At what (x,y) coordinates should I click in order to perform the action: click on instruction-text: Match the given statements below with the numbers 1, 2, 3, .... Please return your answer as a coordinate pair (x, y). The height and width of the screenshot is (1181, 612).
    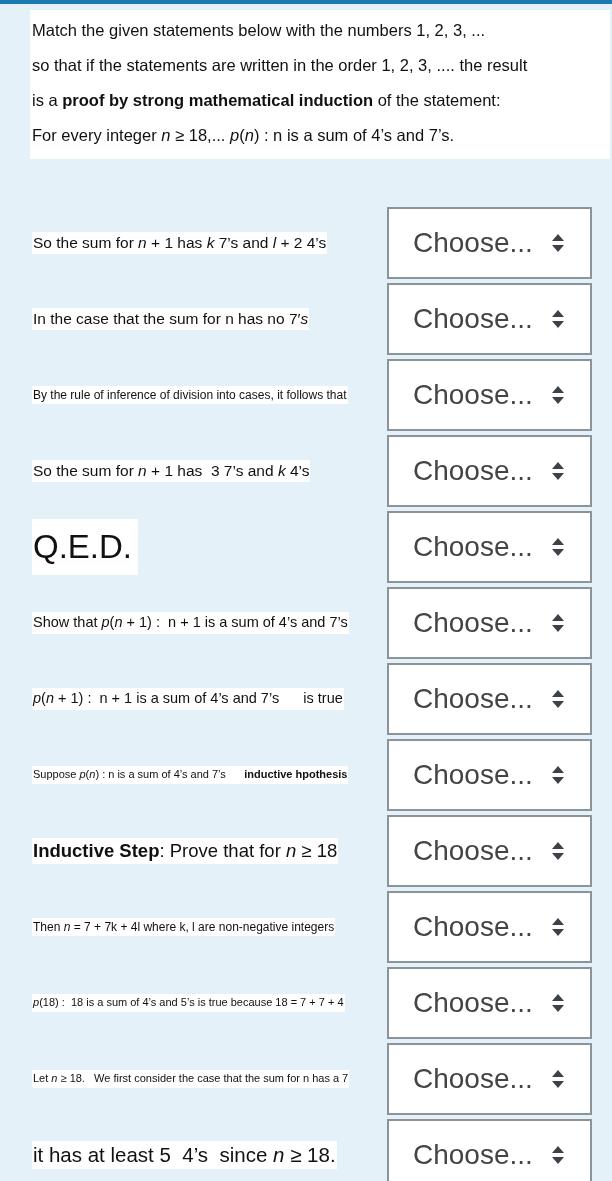
    Looking at the image, I should click on (259, 30).